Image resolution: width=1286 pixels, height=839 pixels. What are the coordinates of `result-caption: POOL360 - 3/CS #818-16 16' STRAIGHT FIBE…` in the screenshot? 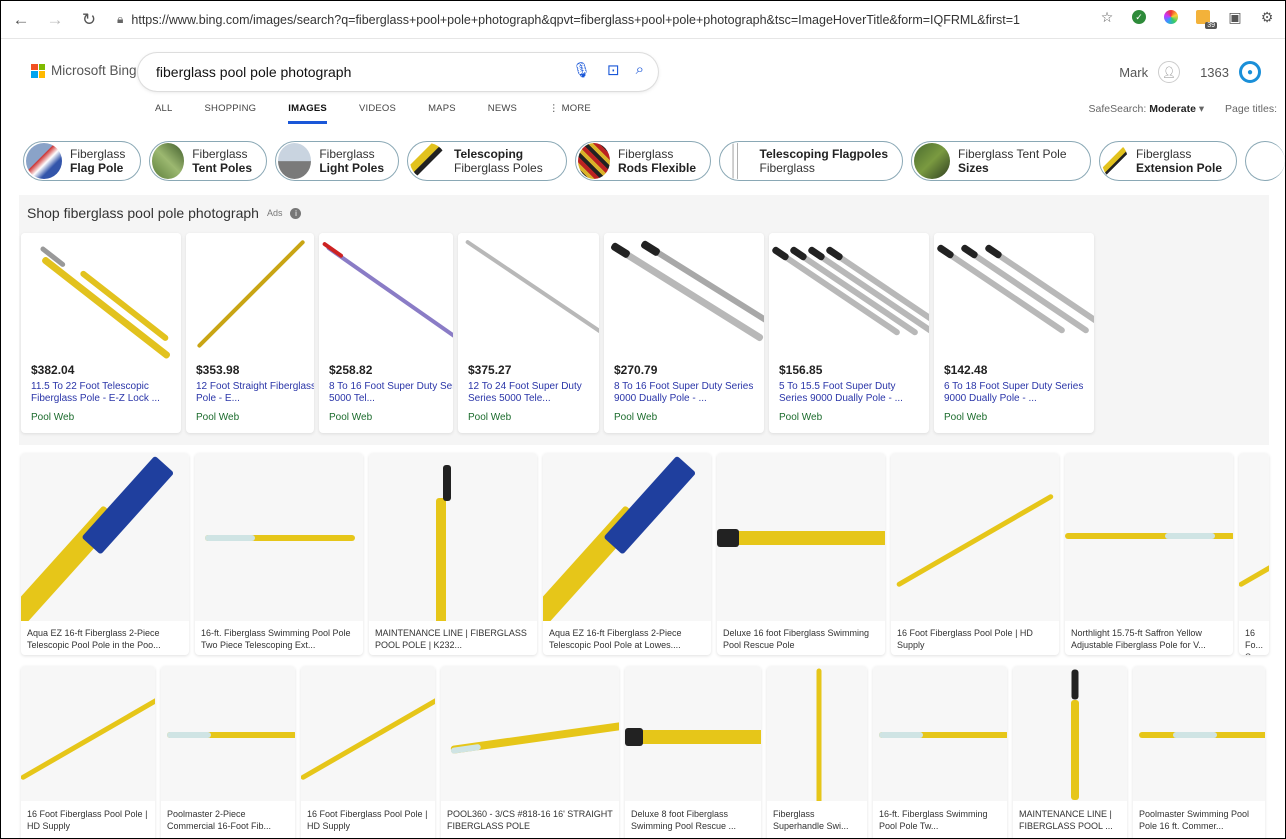 It's located at (531, 820).